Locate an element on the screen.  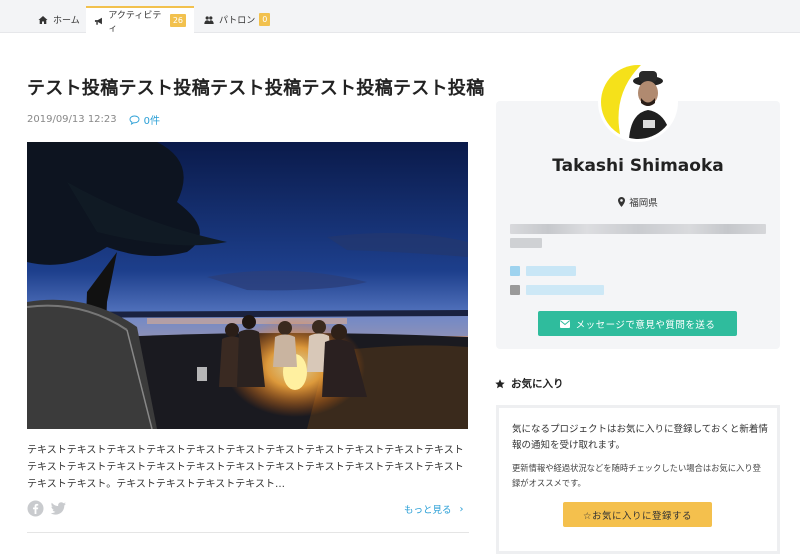
tab-patron: パトロン 0 is located at coordinates (237, 19).